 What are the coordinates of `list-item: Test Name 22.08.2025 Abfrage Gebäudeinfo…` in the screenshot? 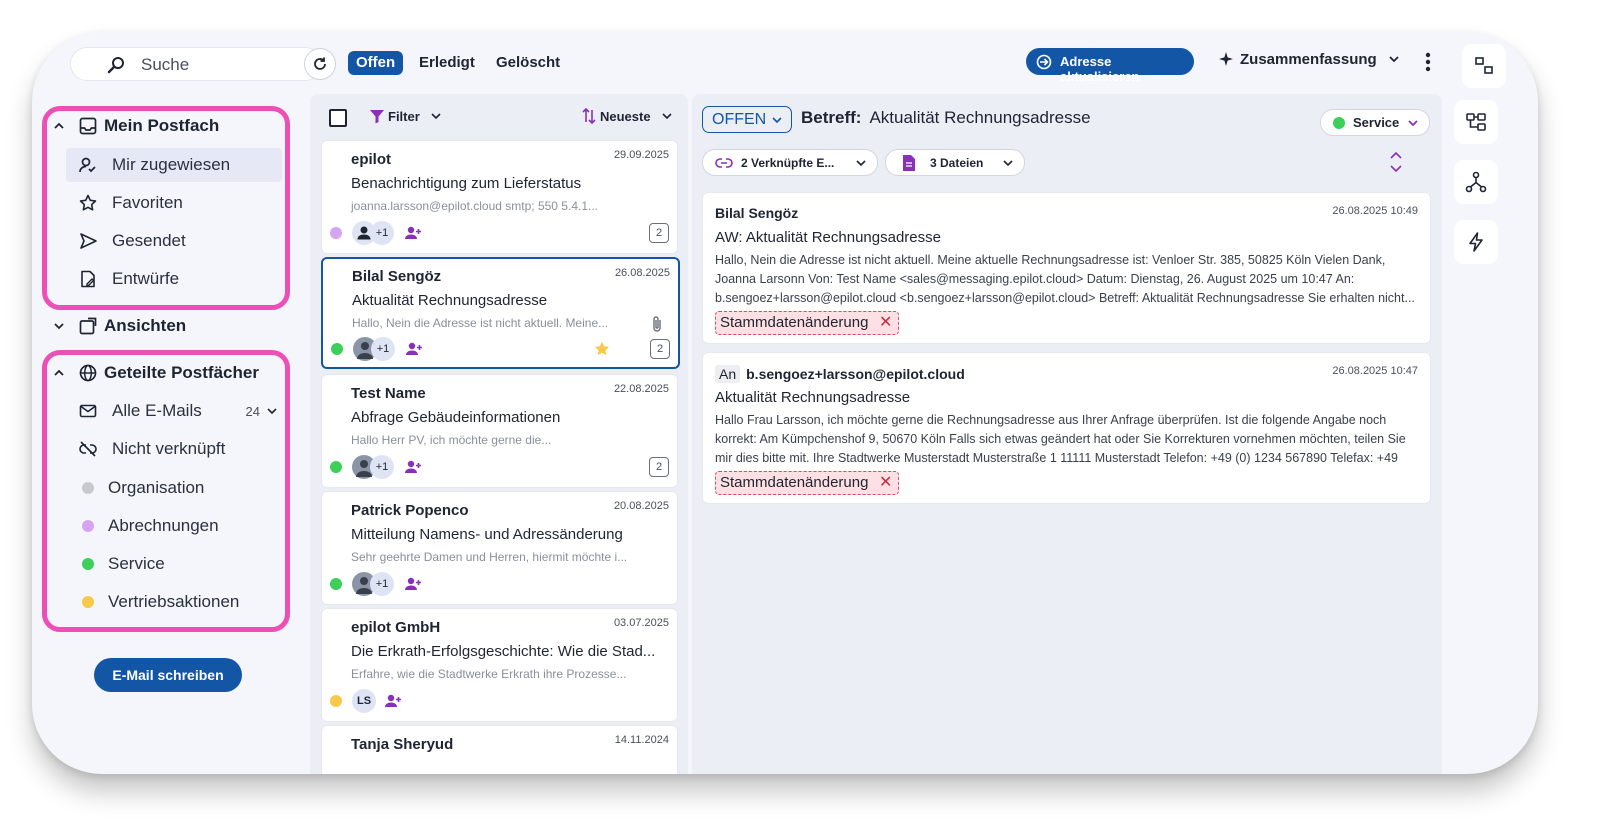 It's located at (499, 431).